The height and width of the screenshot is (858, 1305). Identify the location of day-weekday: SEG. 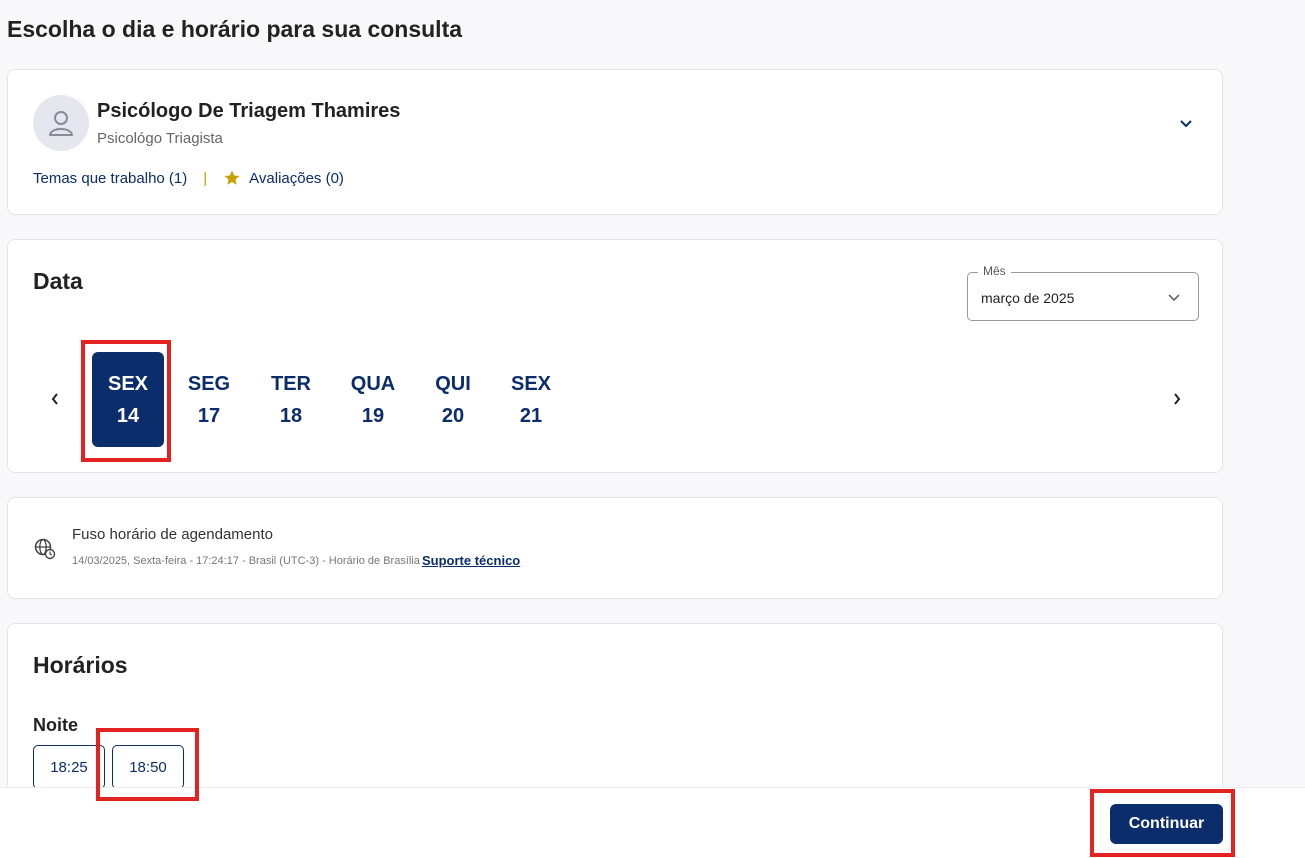
(209, 383).